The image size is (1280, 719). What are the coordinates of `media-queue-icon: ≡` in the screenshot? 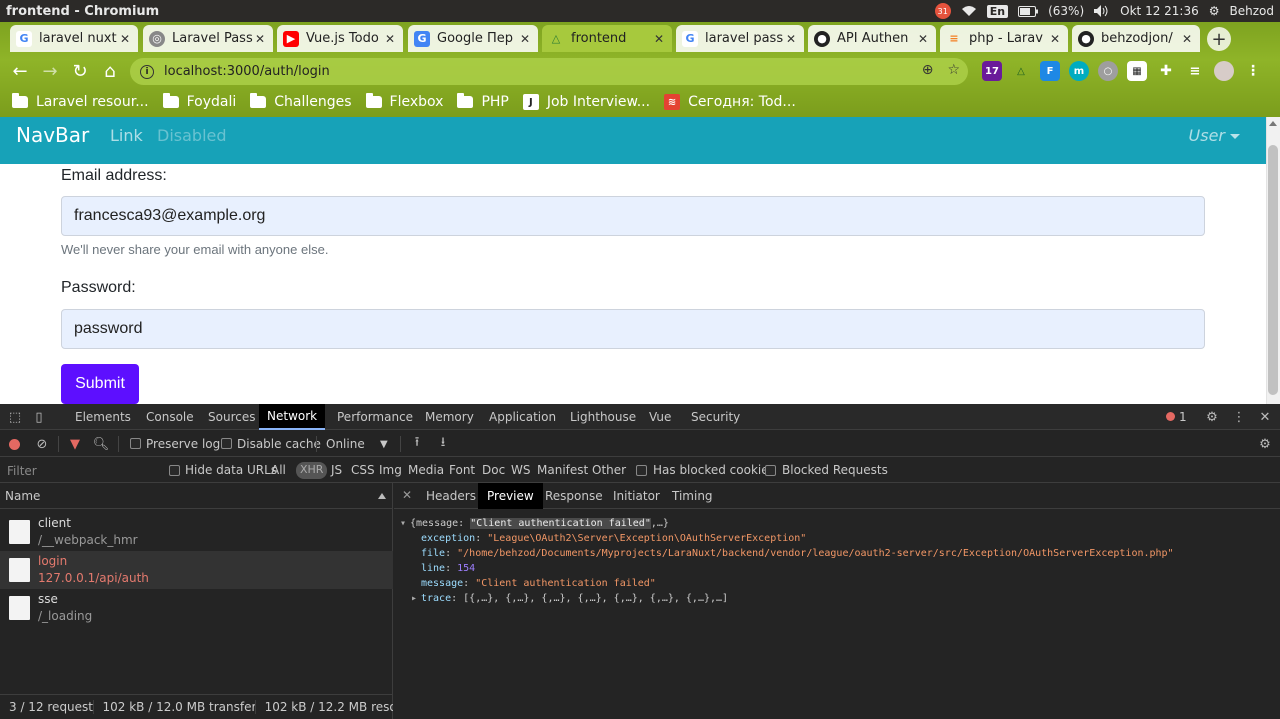 It's located at (1195, 71).